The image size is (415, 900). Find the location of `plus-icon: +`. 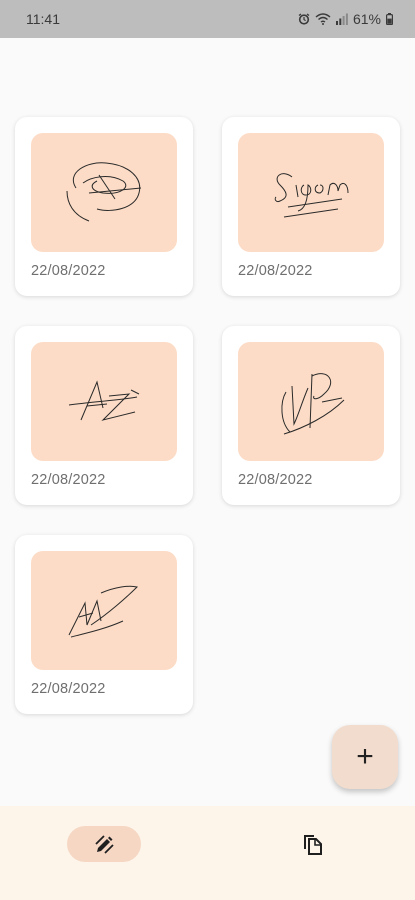

plus-icon: + is located at coordinates (365, 756).